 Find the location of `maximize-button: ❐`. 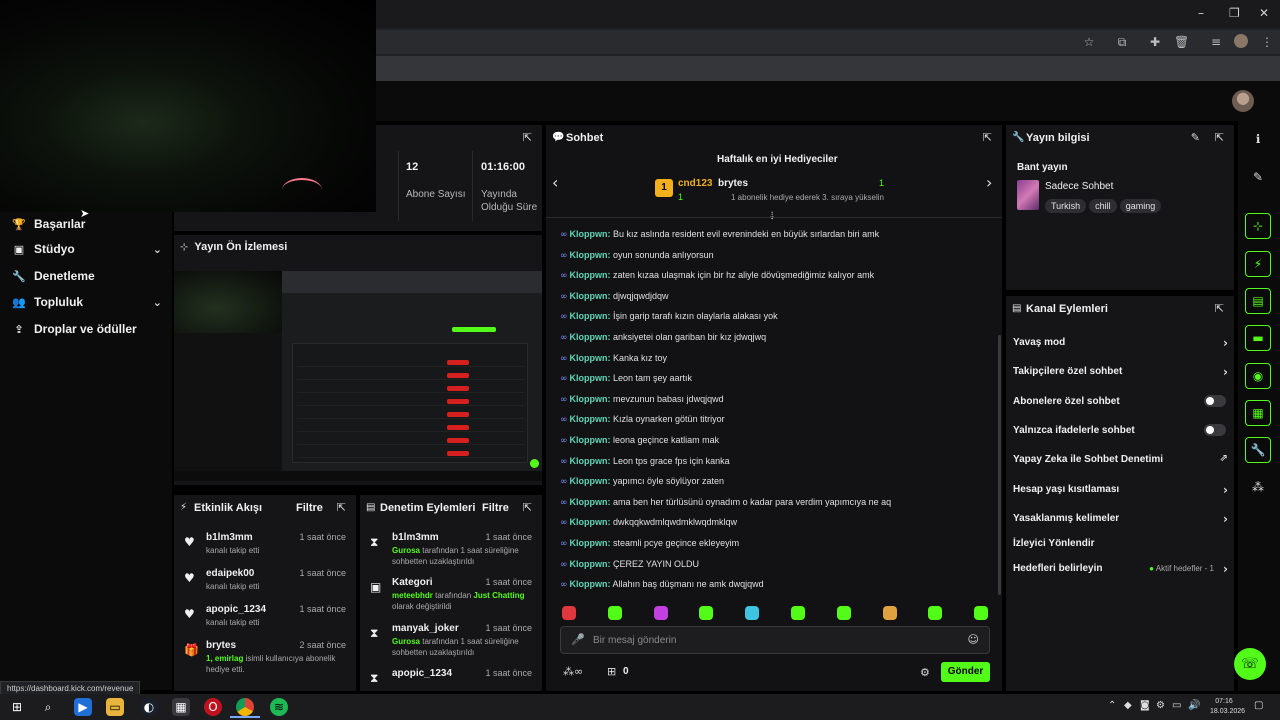

maximize-button: ❐ is located at coordinates (1234, 13).